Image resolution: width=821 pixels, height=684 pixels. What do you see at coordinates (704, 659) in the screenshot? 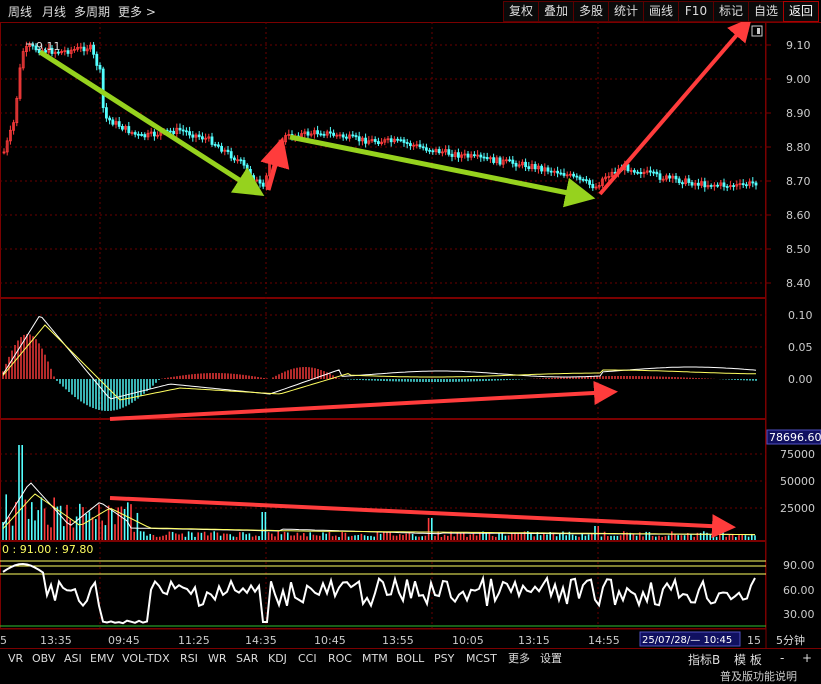
I see `indicator-b-button: 指标B` at bounding box center [704, 659].